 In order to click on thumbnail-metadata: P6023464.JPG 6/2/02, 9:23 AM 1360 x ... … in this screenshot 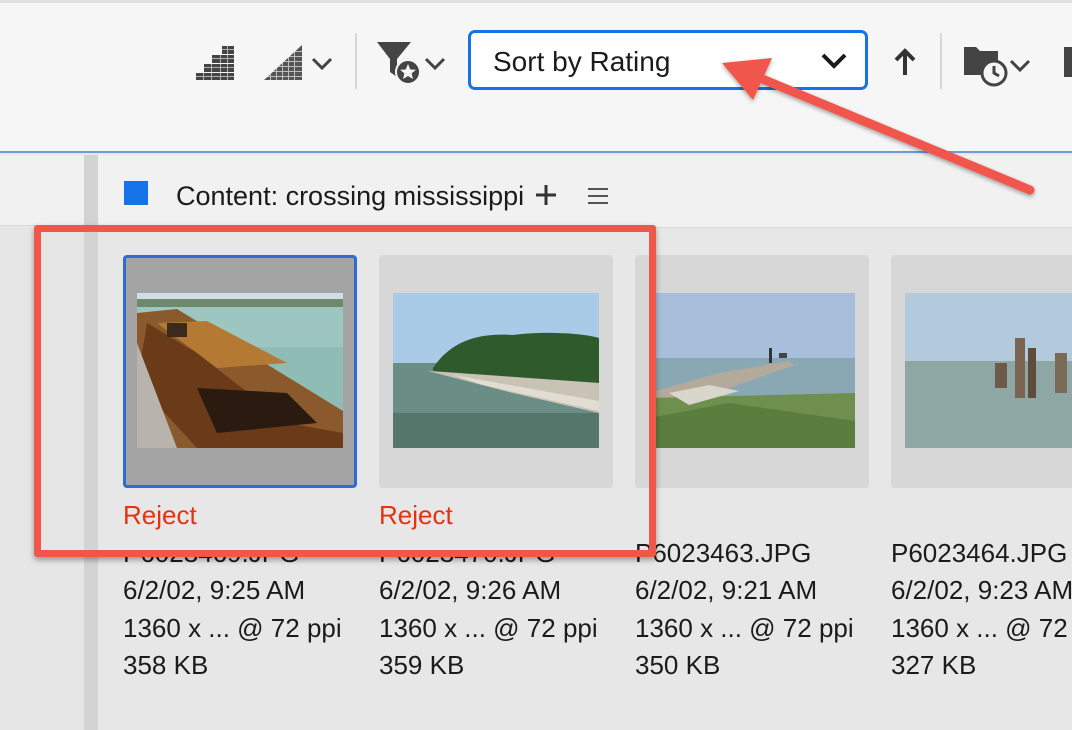, I will do `click(981, 591)`.